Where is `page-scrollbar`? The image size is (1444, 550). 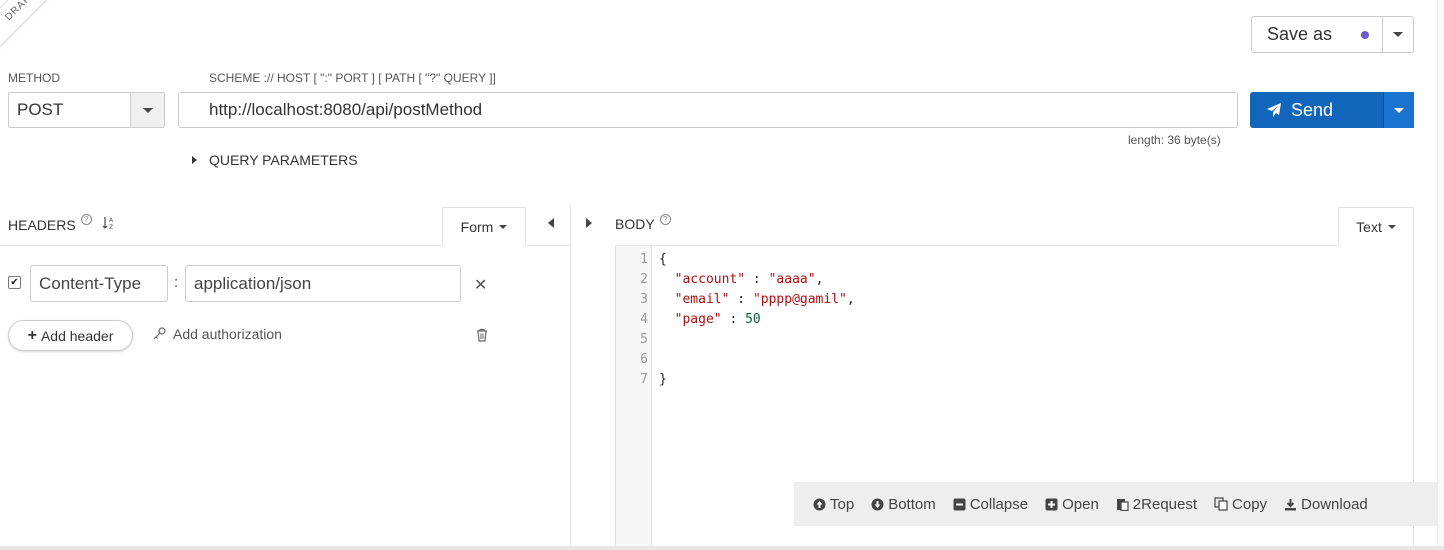 page-scrollbar is located at coordinates (1440, 273).